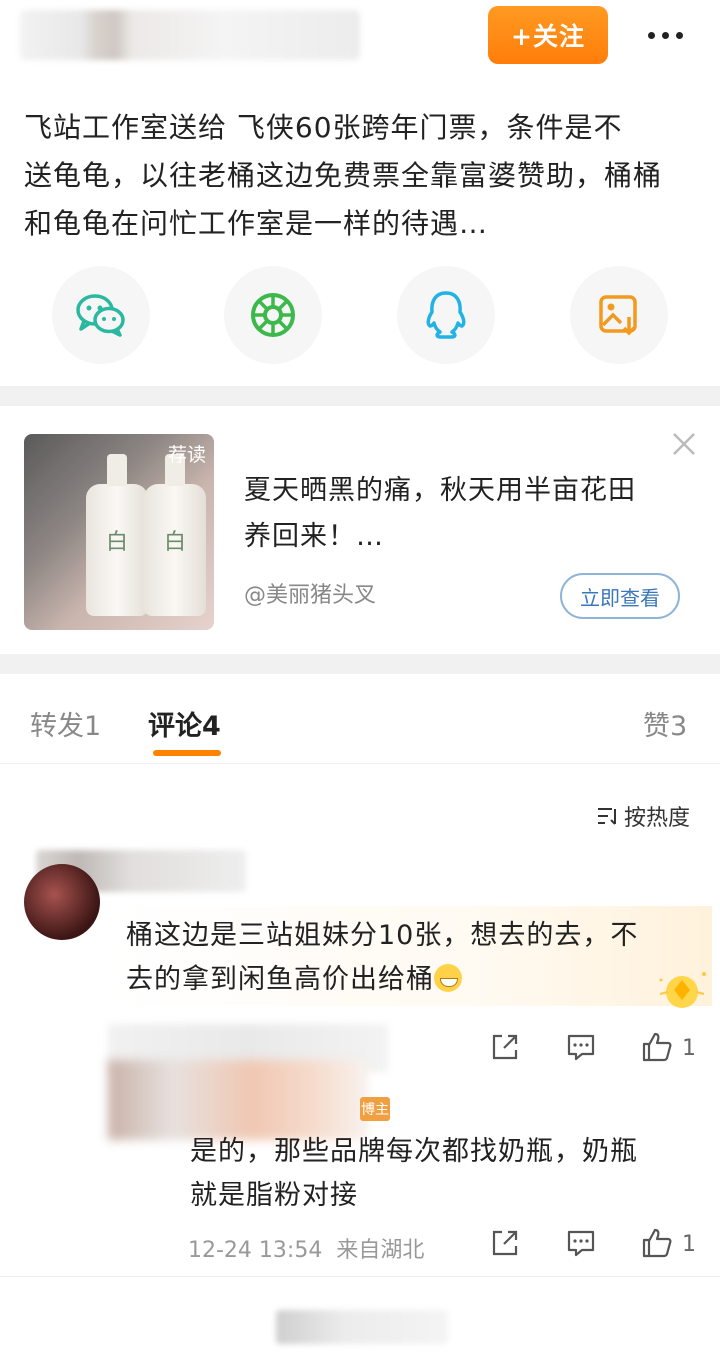 The height and width of the screenshot is (1359, 720). What do you see at coordinates (187, 753) in the screenshot?
I see `active-tab-indicator` at bounding box center [187, 753].